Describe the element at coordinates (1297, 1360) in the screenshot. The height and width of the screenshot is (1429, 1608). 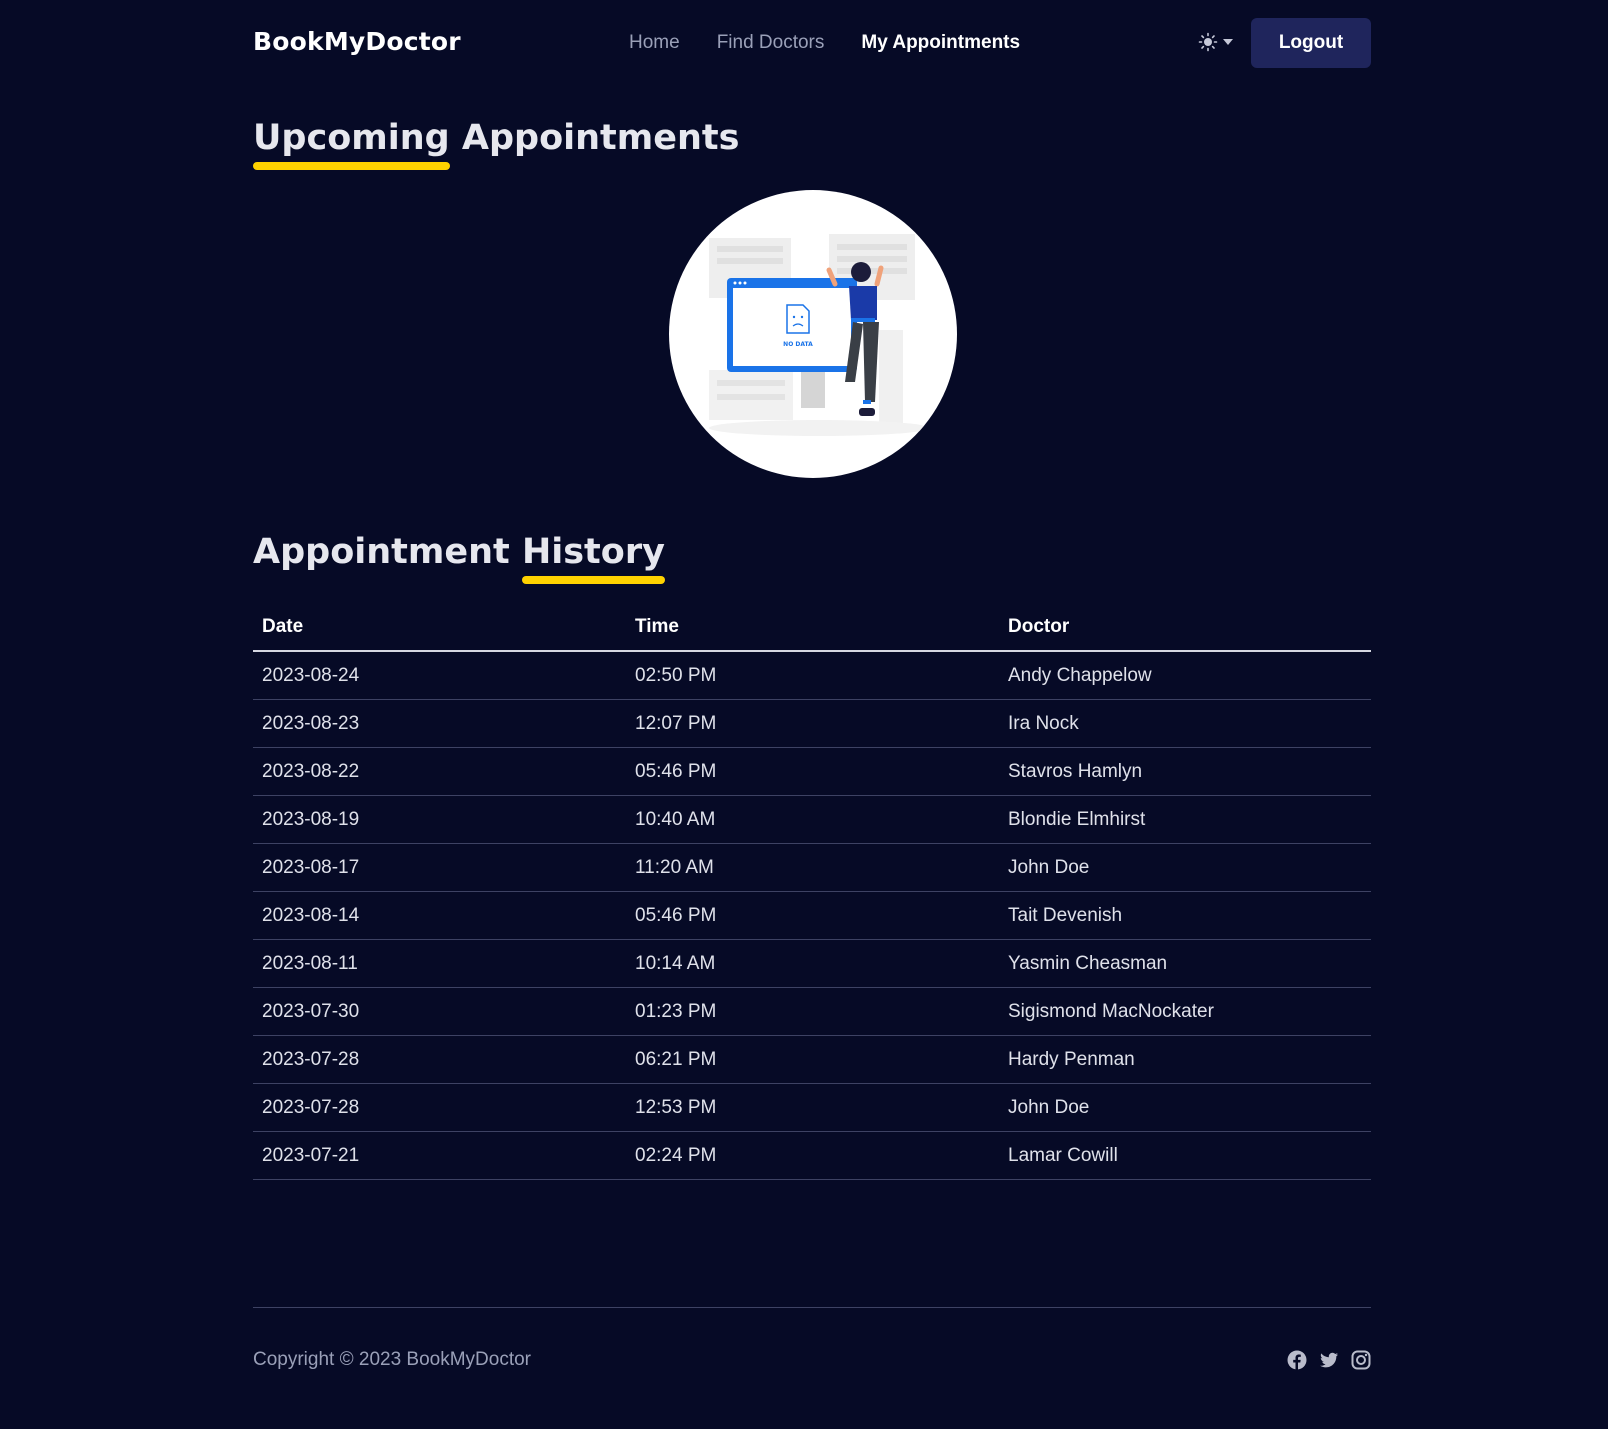
I see `facebook-icon` at that location.